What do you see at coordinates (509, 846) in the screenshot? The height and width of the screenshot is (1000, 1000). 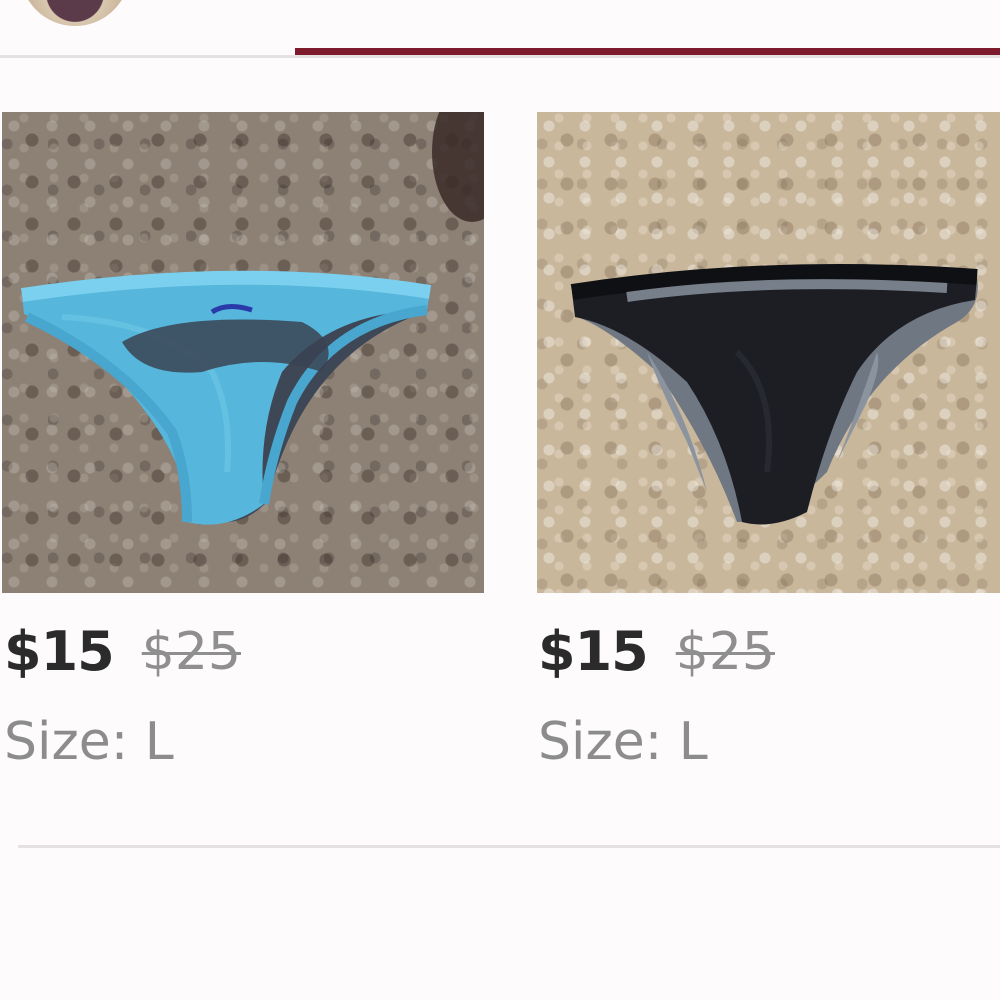 I see `section-divider` at bounding box center [509, 846].